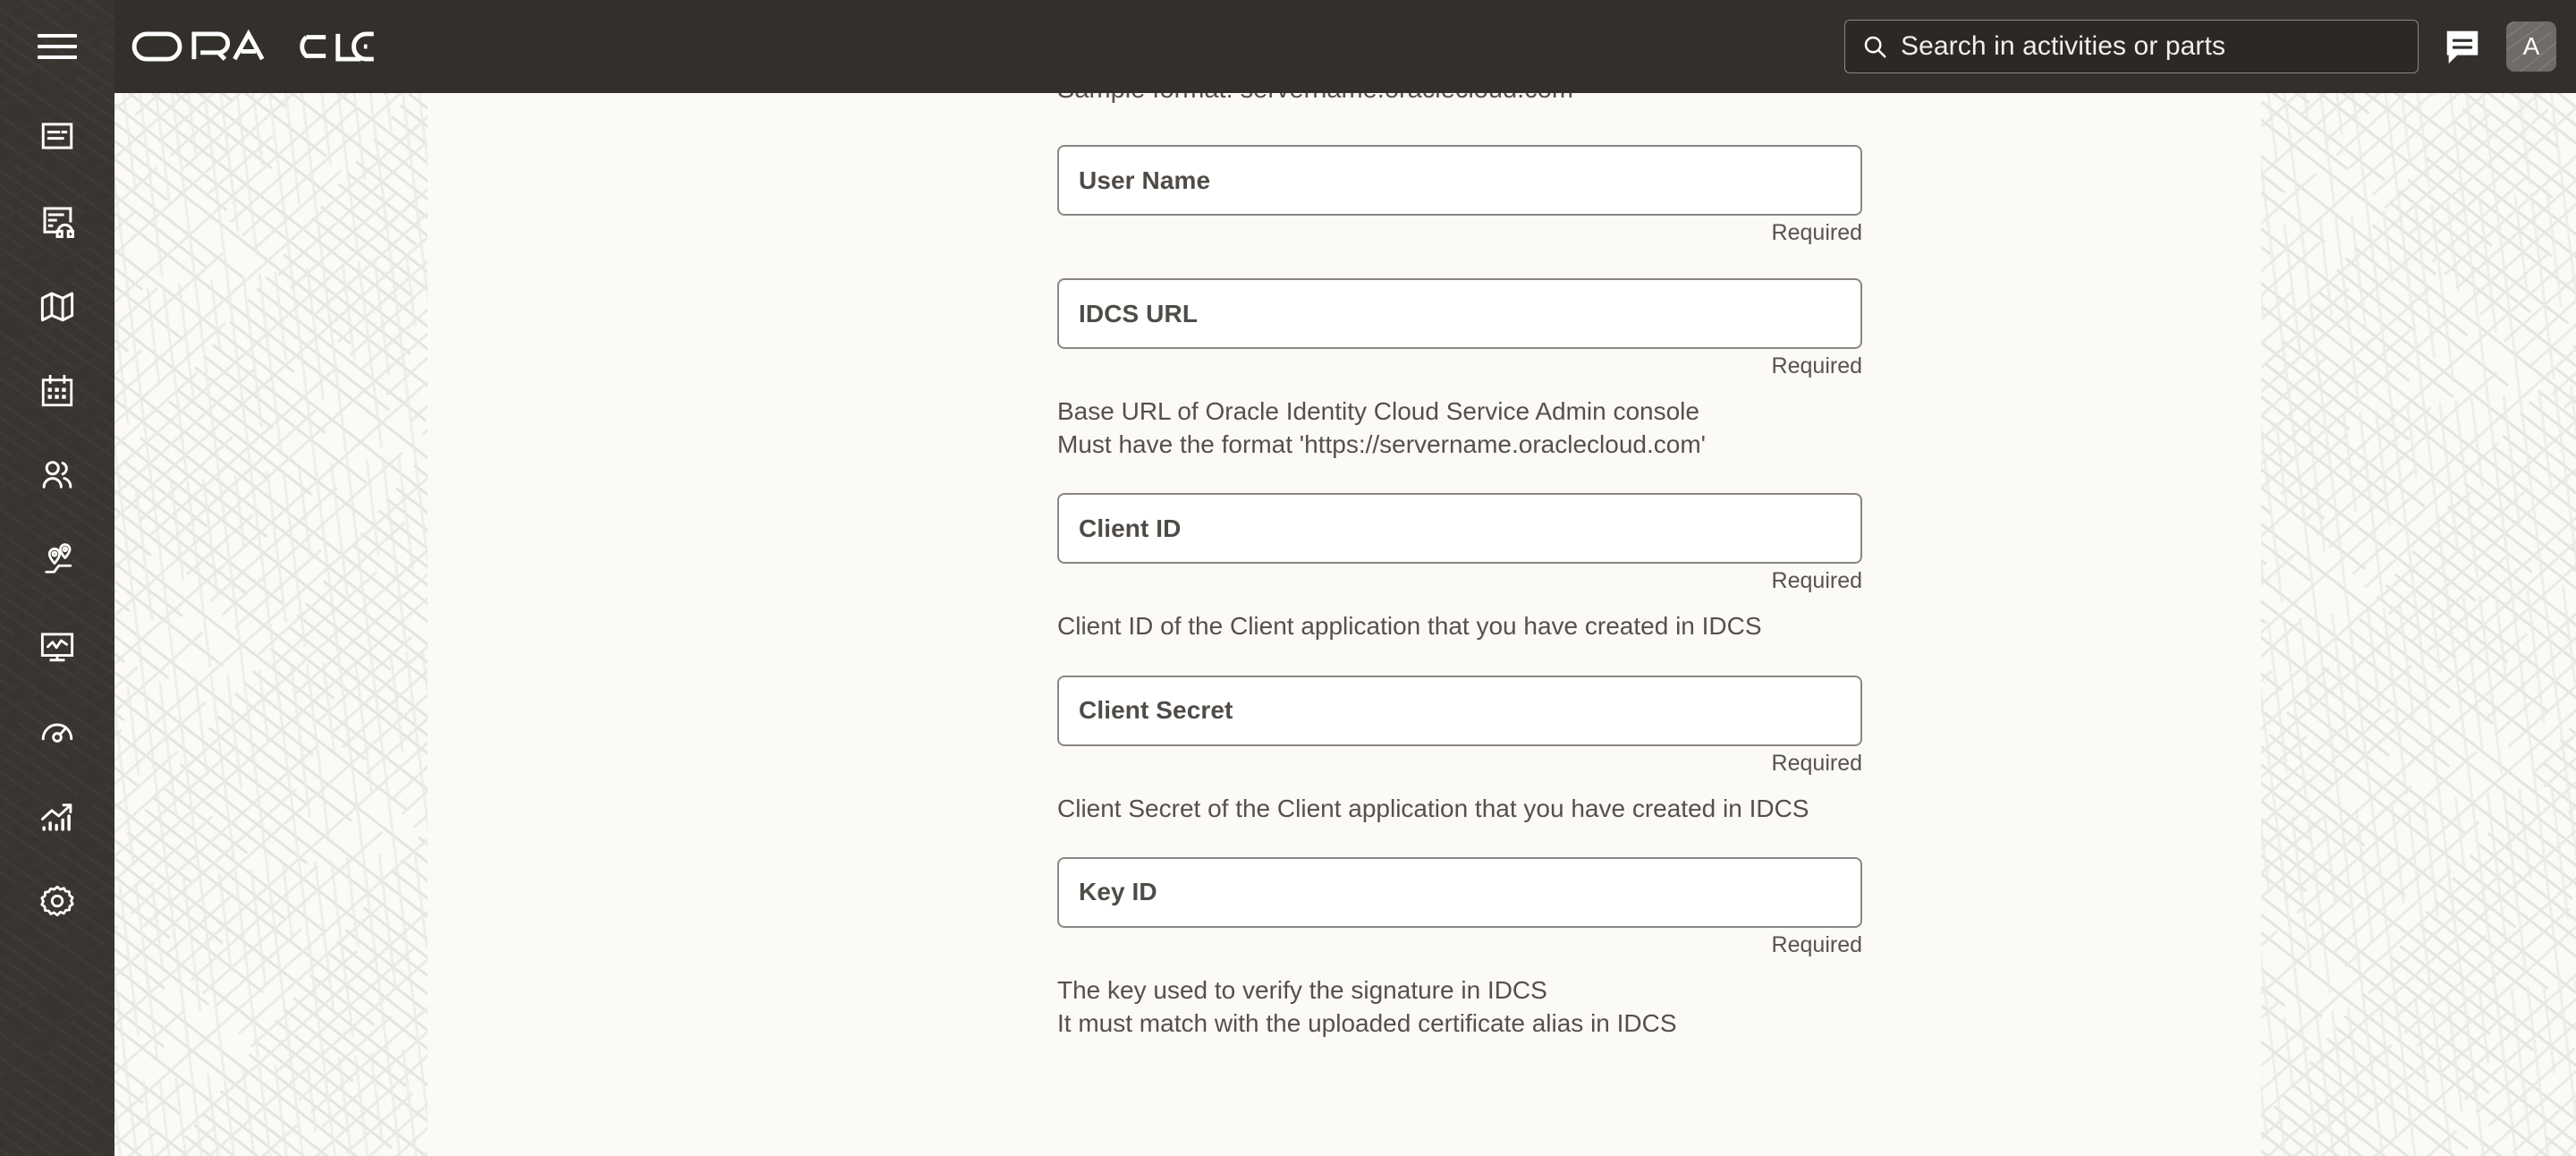 This screenshot has height=1156, width=2576. Describe the element at coordinates (1459, 710) in the screenshot. I see `client-secret-input: Client Secret` at that location.